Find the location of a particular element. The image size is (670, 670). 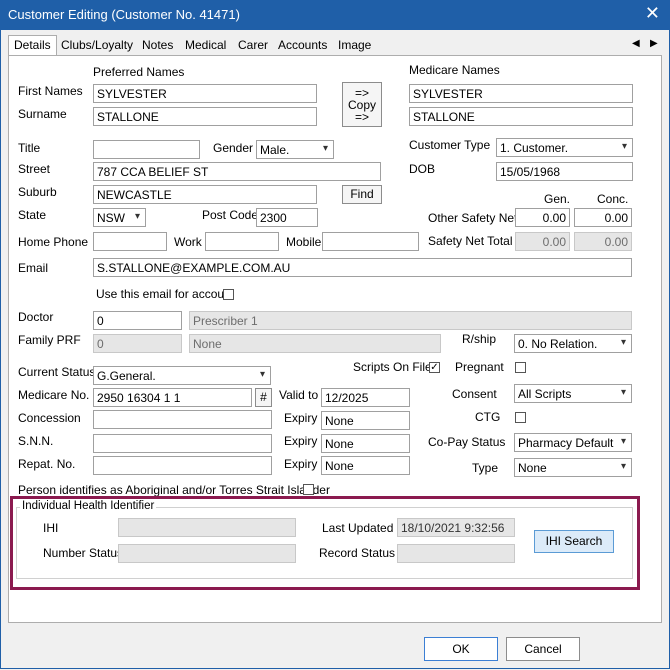

snn-expiry-field: None is located at coordinates (365, 443).